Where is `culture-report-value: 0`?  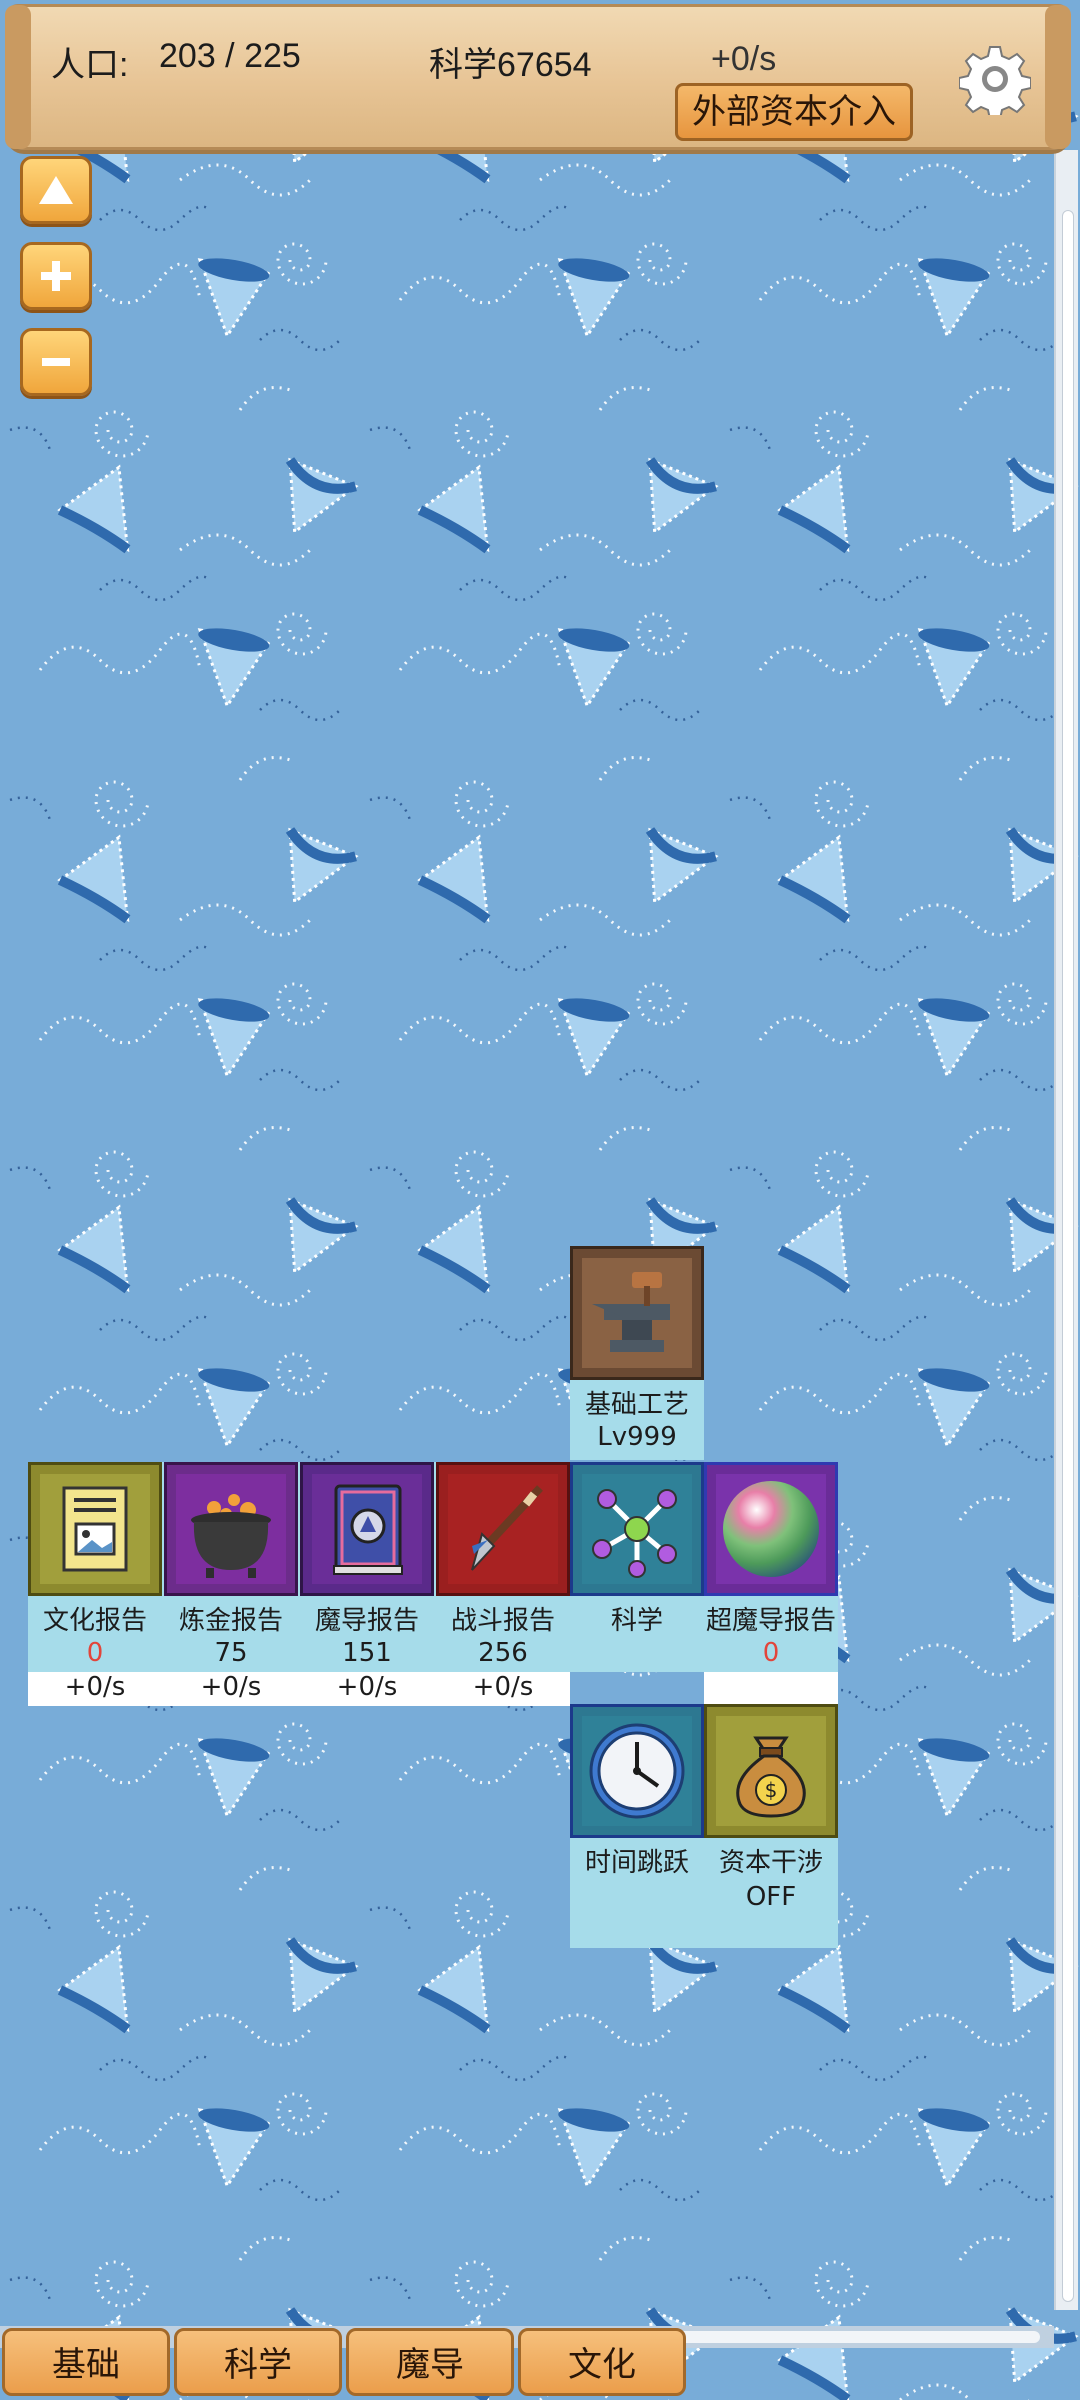 culture-report-value: 0 is located at coordinates (95, 1653).